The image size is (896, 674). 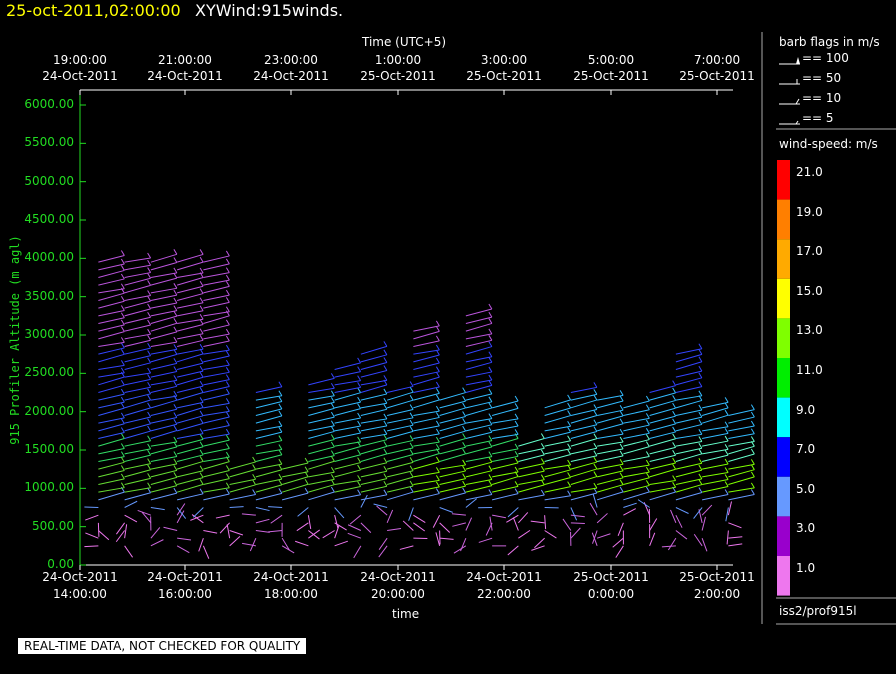 I want to click on speed-scale-label: 7.0, so click(x=806, y=449).